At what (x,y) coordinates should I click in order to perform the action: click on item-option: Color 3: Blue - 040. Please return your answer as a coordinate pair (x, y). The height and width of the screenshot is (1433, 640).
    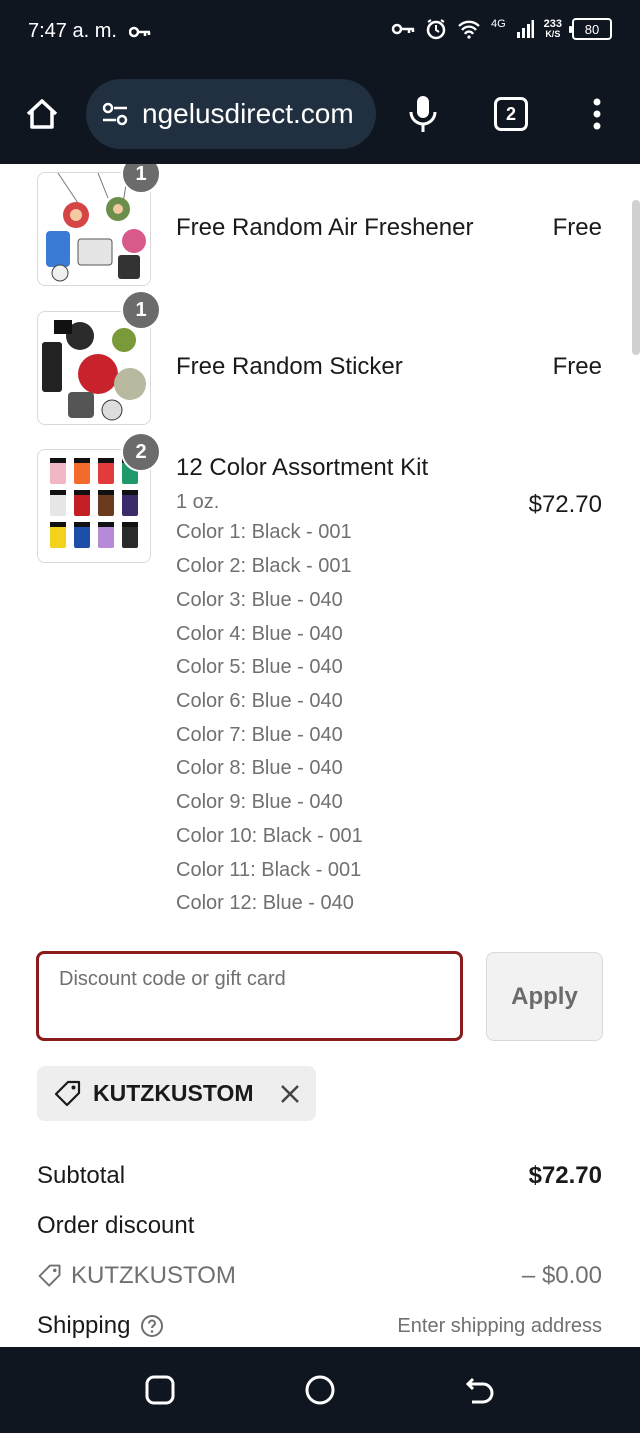
    Looking at the image, I should click on (259, 600).